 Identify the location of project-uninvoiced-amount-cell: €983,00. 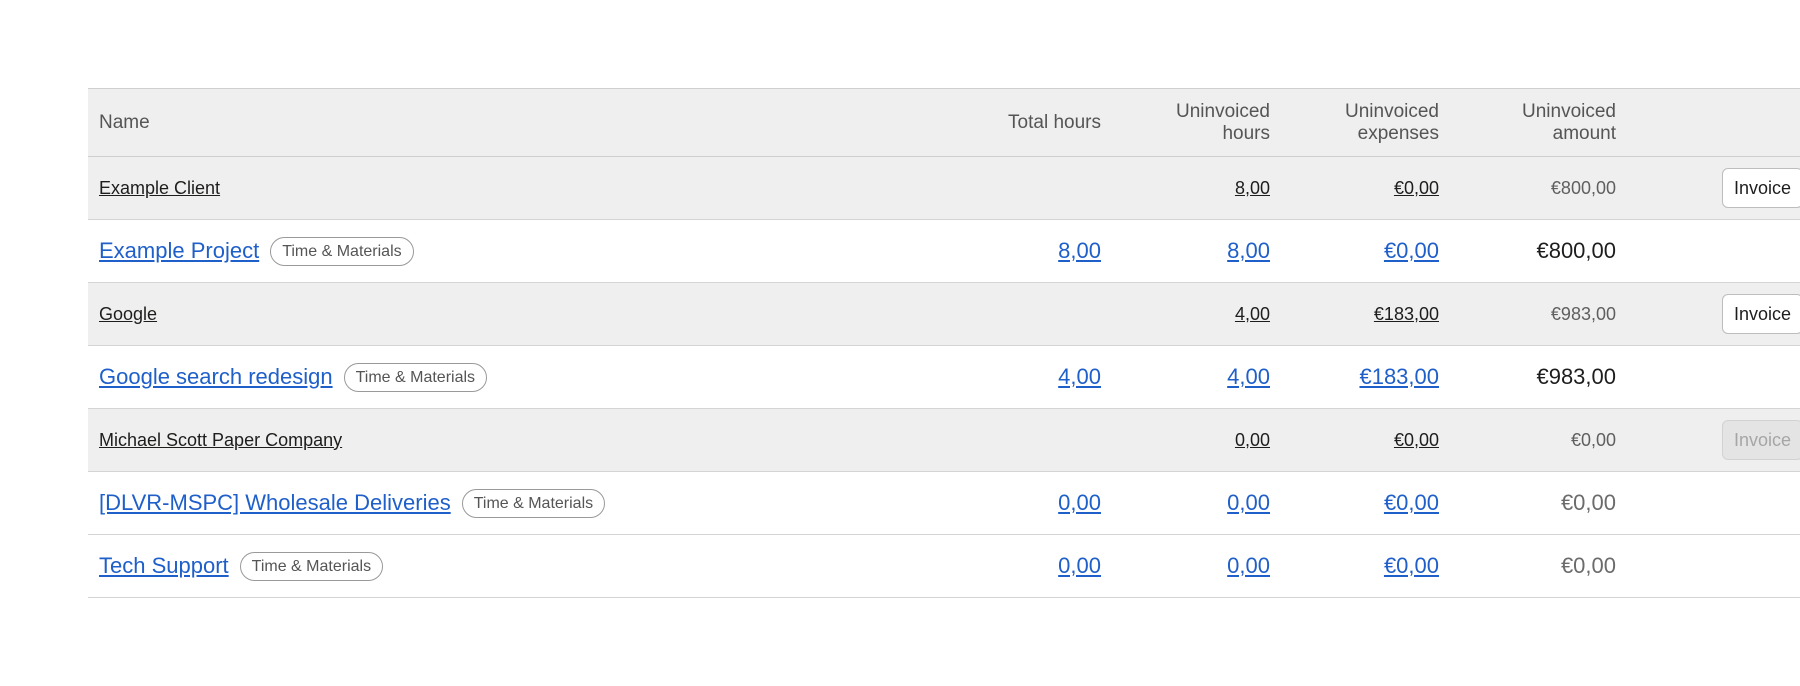
(1538, 377).